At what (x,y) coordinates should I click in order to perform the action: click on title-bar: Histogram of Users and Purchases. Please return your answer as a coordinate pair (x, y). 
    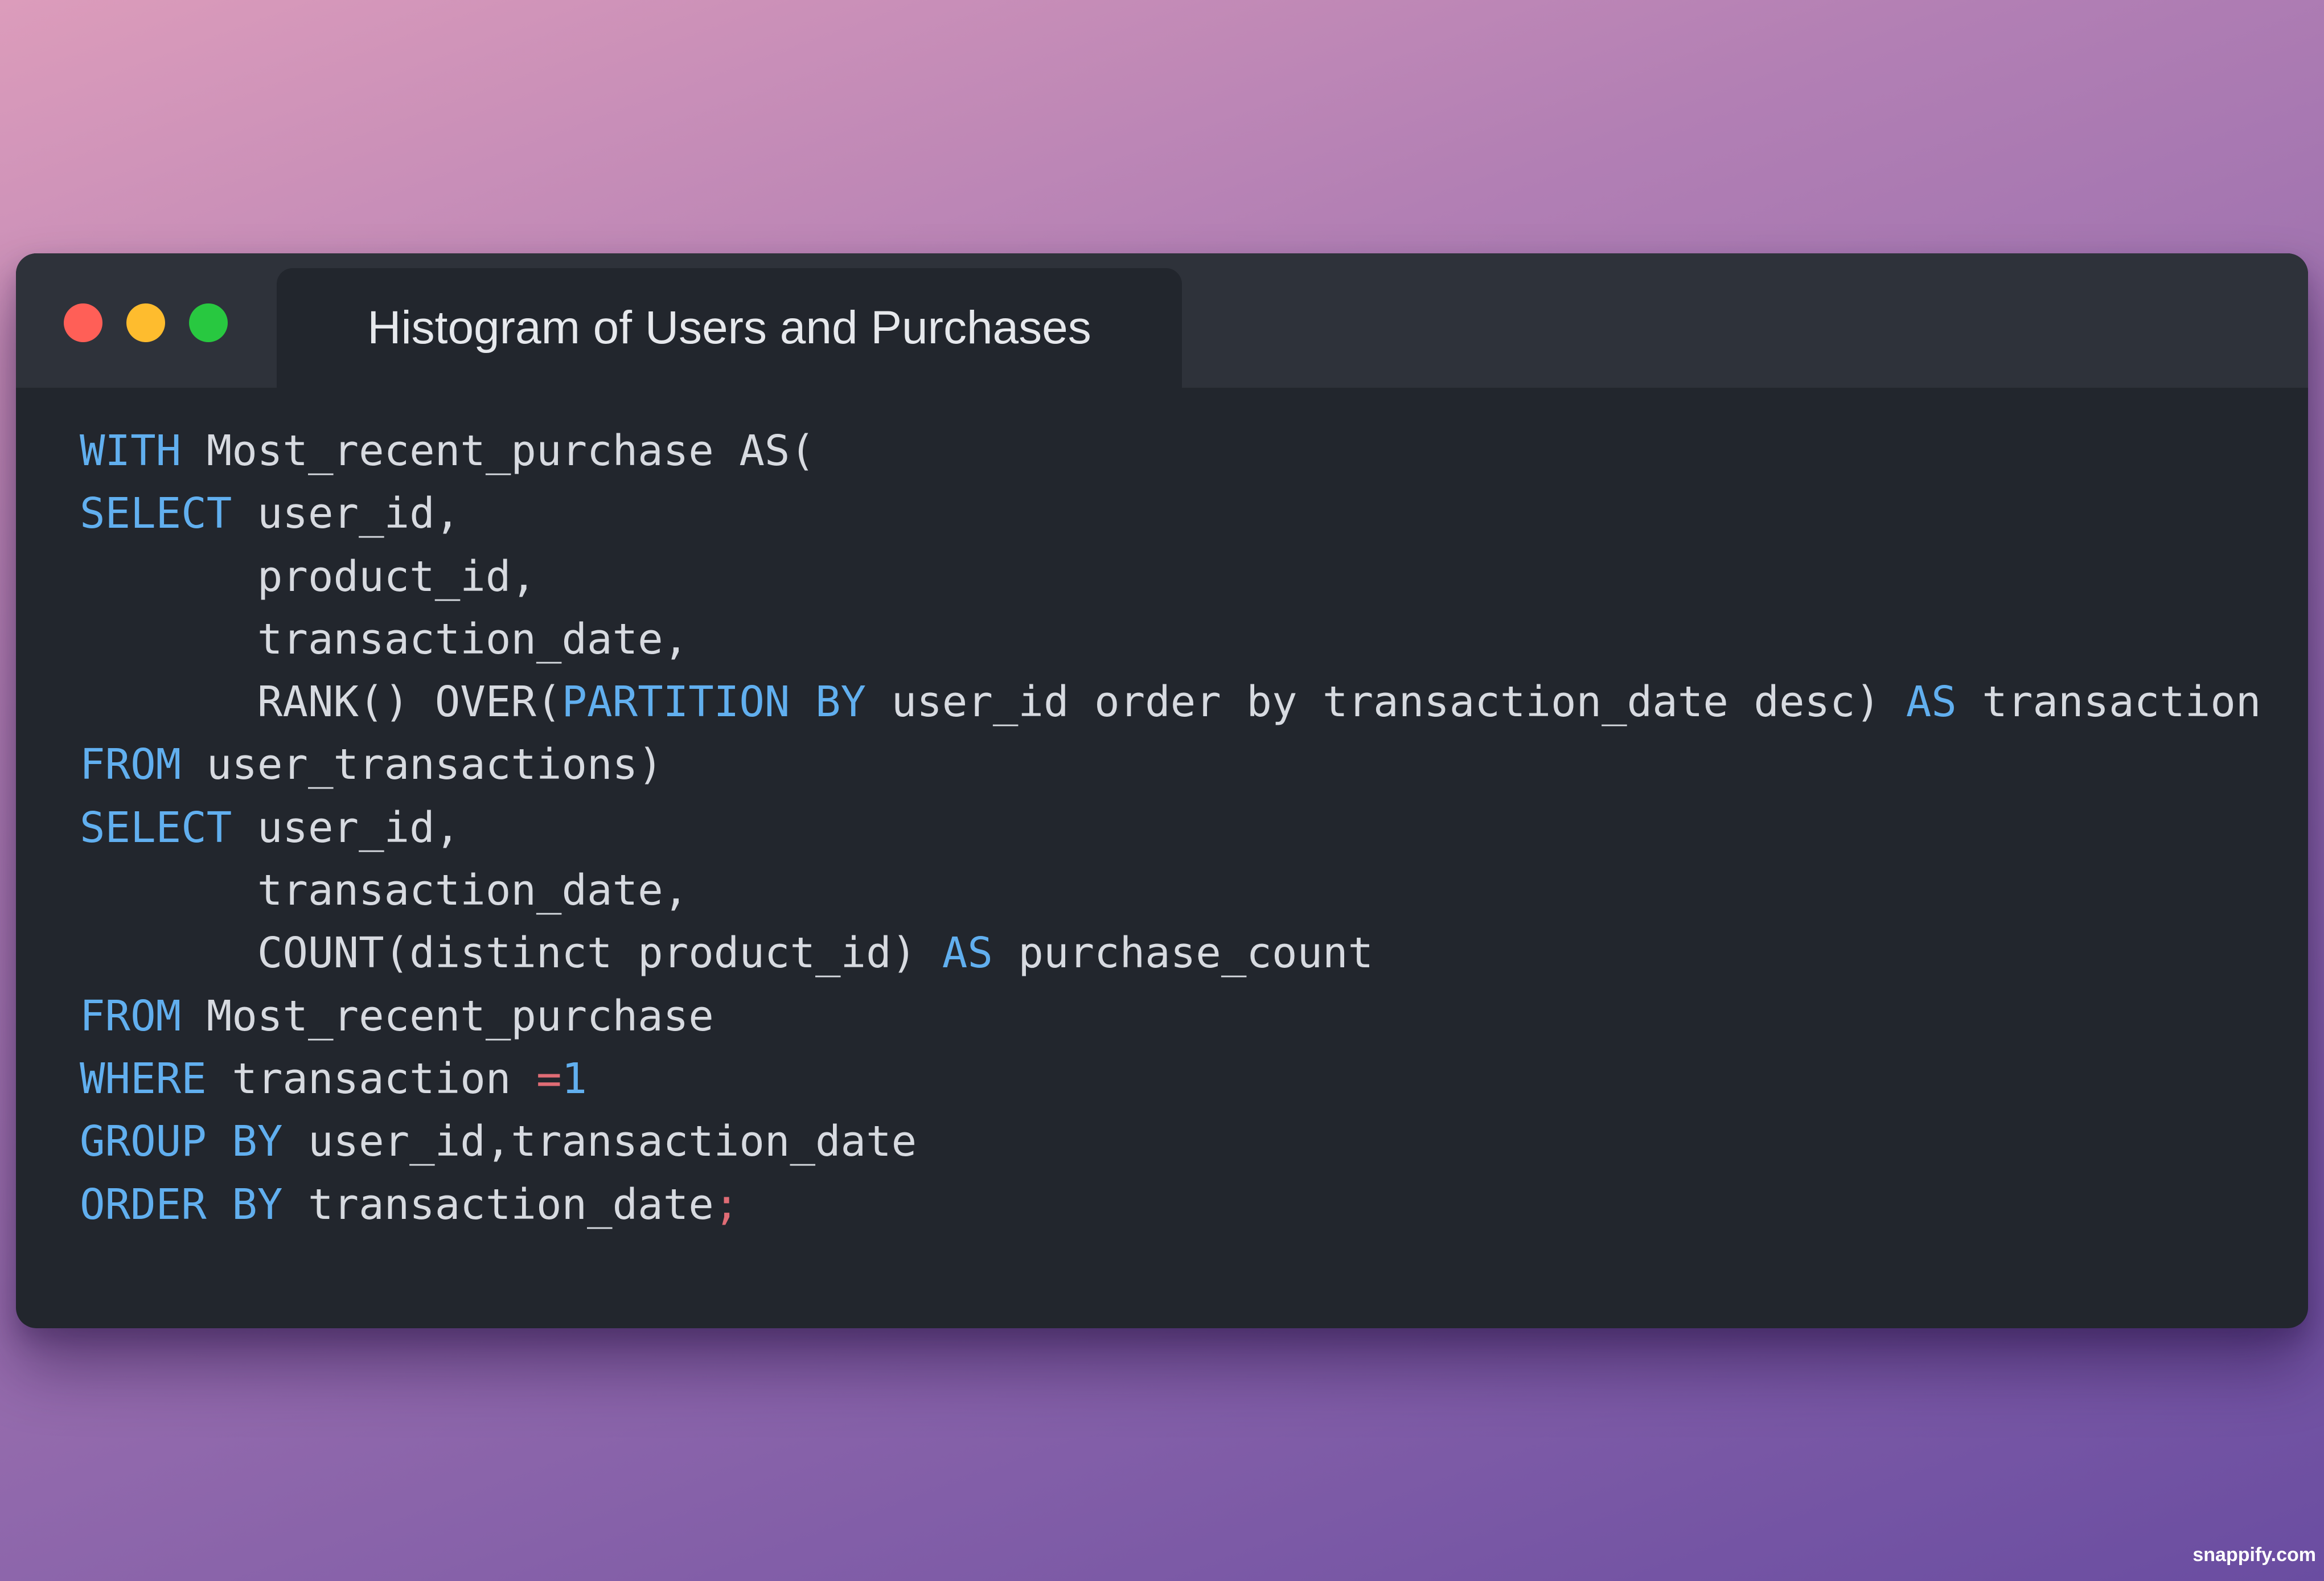
    Looking at the image, I should click on (1162, 320).